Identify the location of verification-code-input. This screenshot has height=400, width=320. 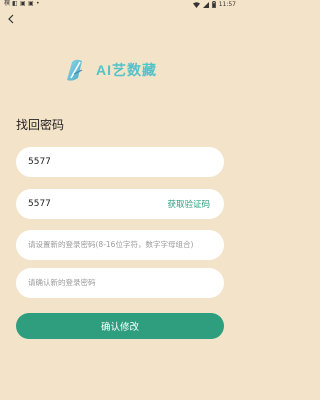
(93, 204).